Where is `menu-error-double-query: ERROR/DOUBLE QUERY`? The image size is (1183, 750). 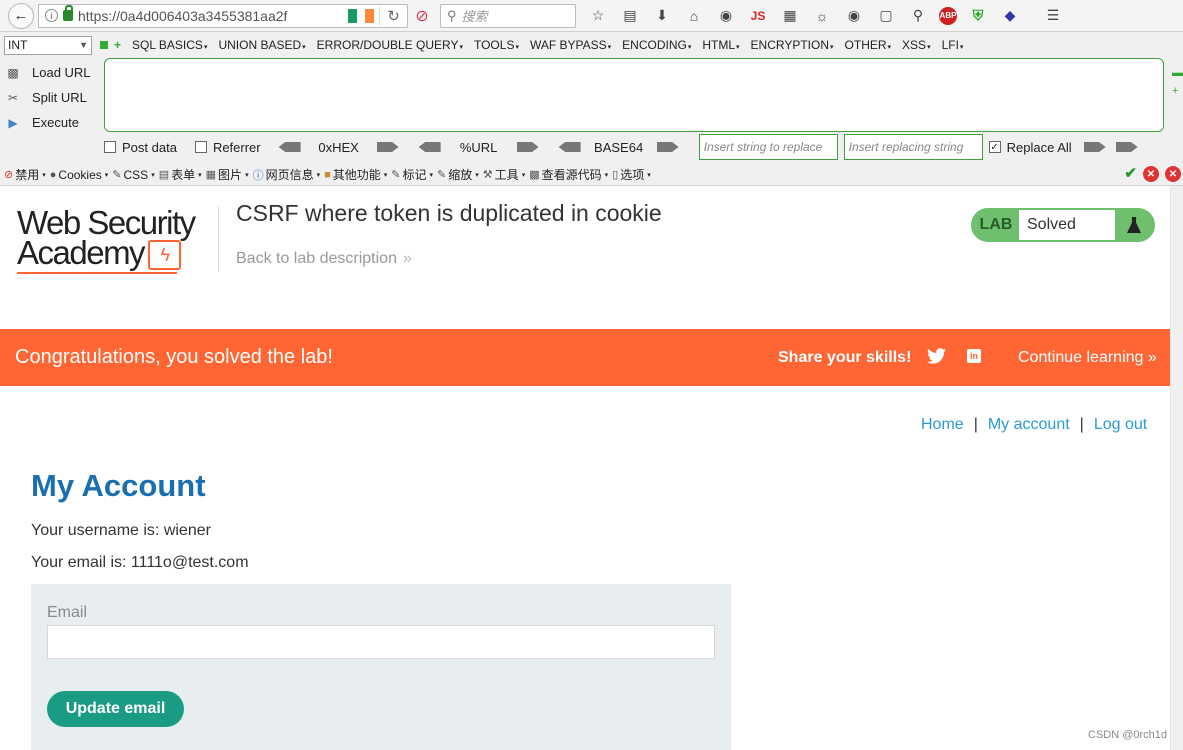
menu-error-double-query: ERROR/DOUBLE QUERY is located at coordinates (390, 45).